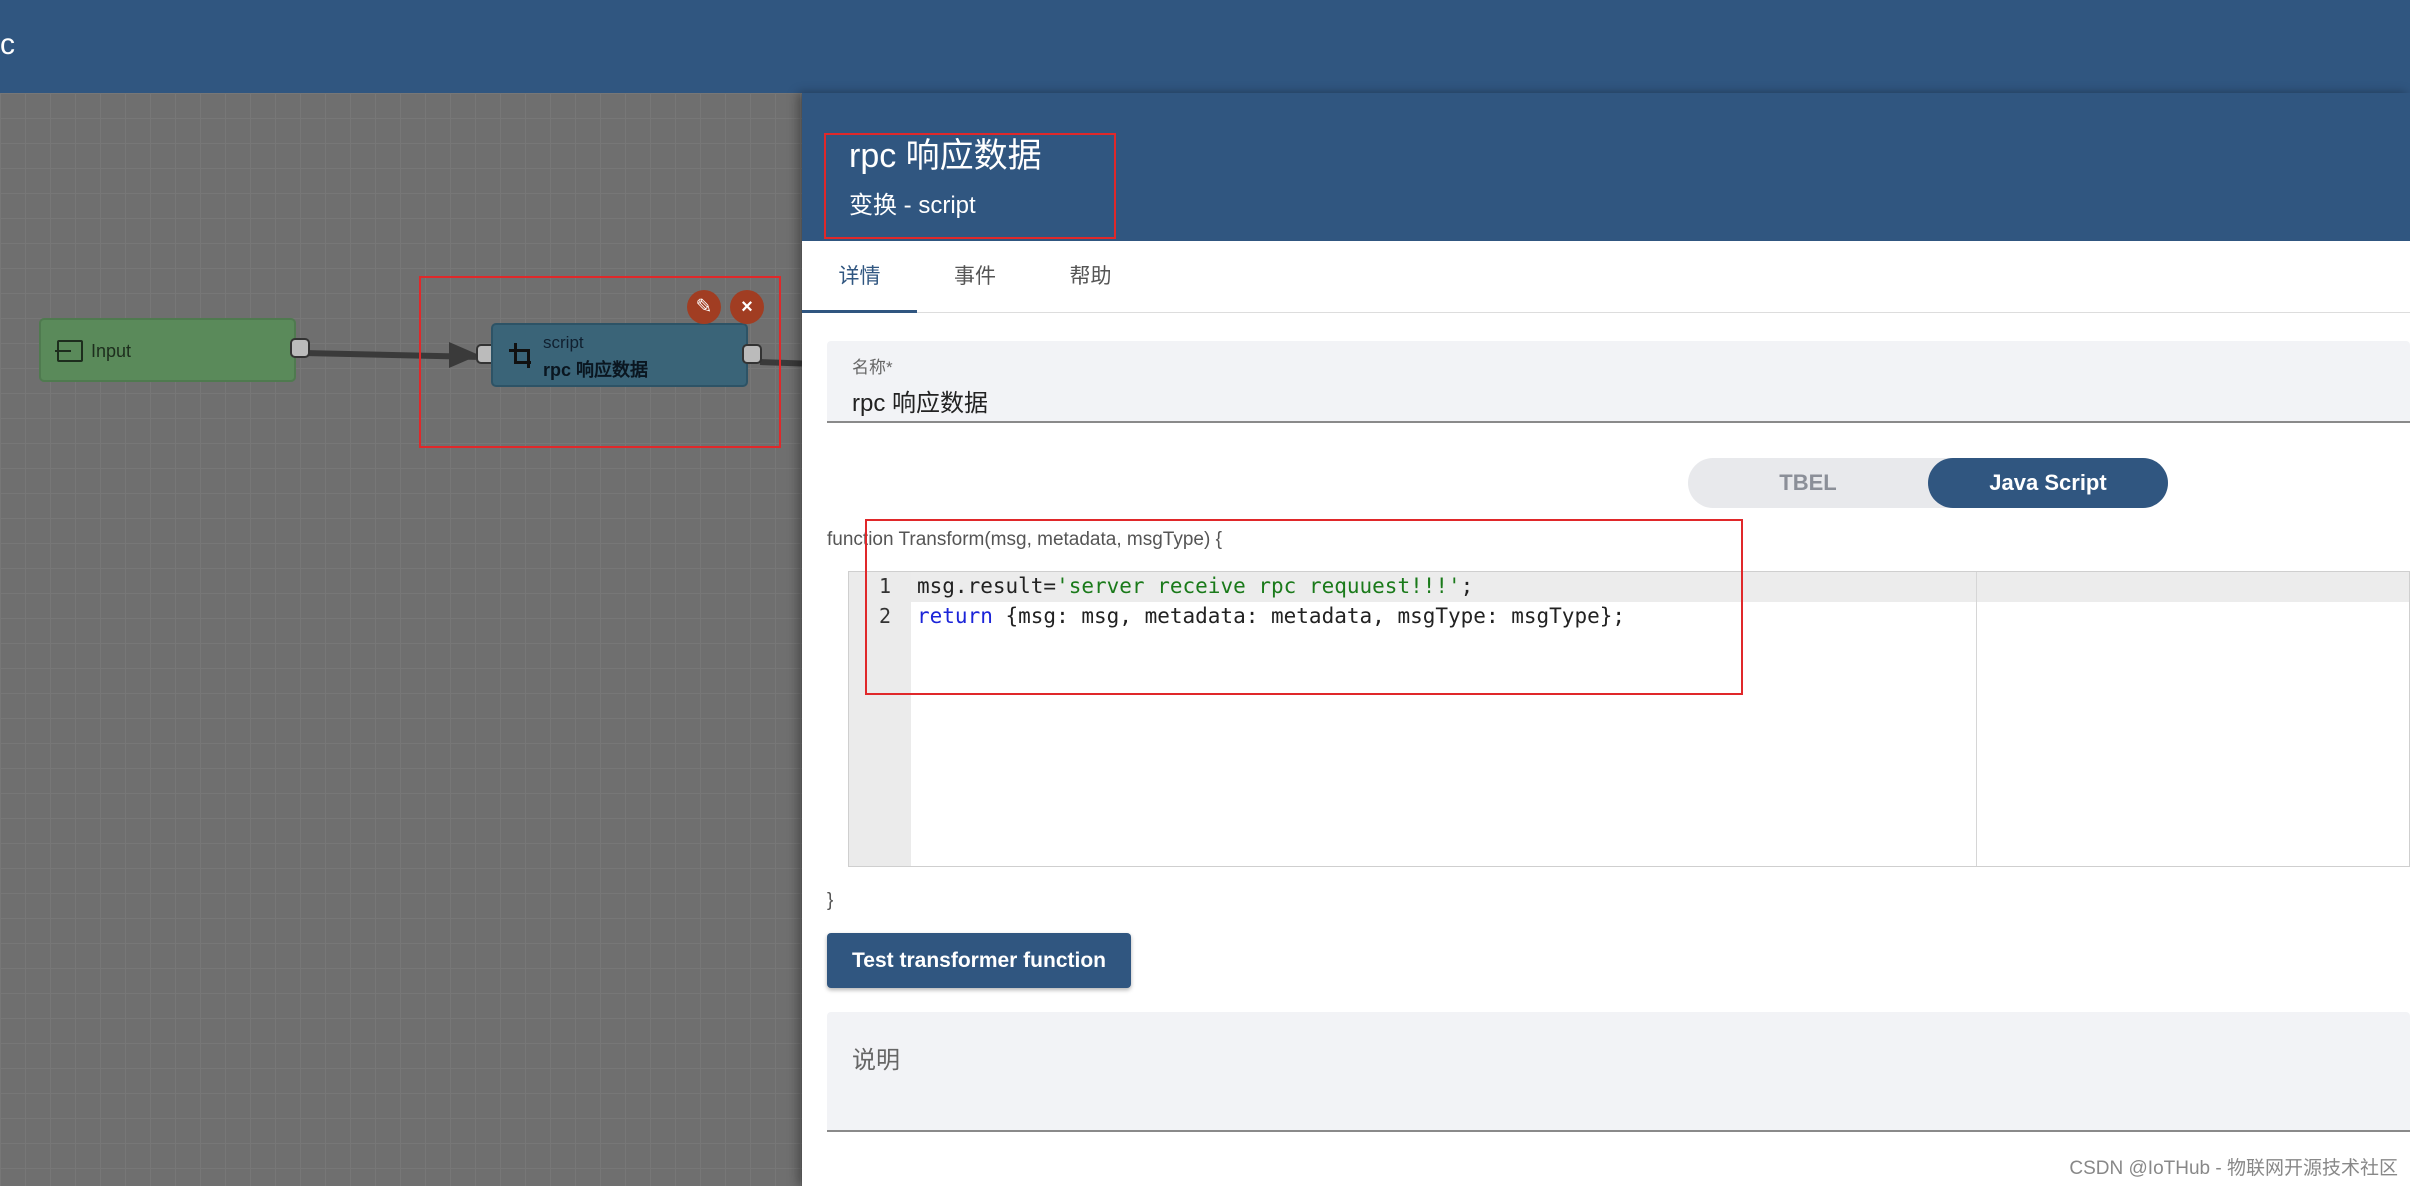 The width and height of the screenshot is (2410, 1186). What do you see at coordinates (1618, 382) in the screenshot?
I see `name-field: 名称* rpc 响应数据` at bounding box center [1618, 382].